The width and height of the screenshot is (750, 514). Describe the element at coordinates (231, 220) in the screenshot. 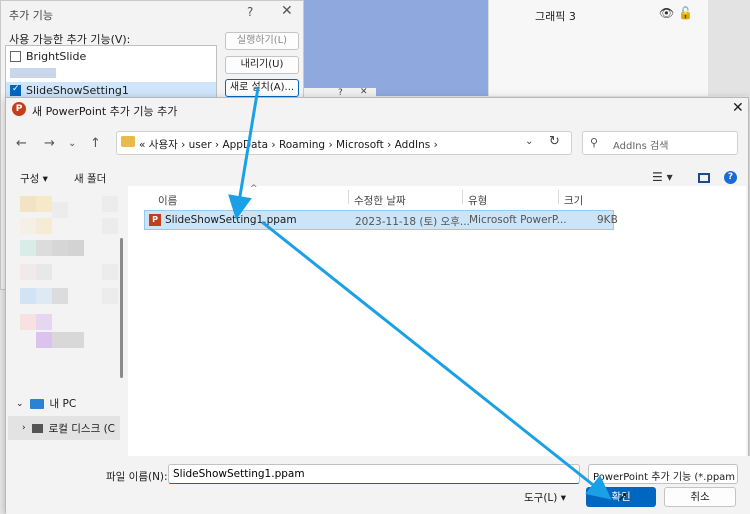

I see `file-name: SlideShowSetting1.ppam` at that location.